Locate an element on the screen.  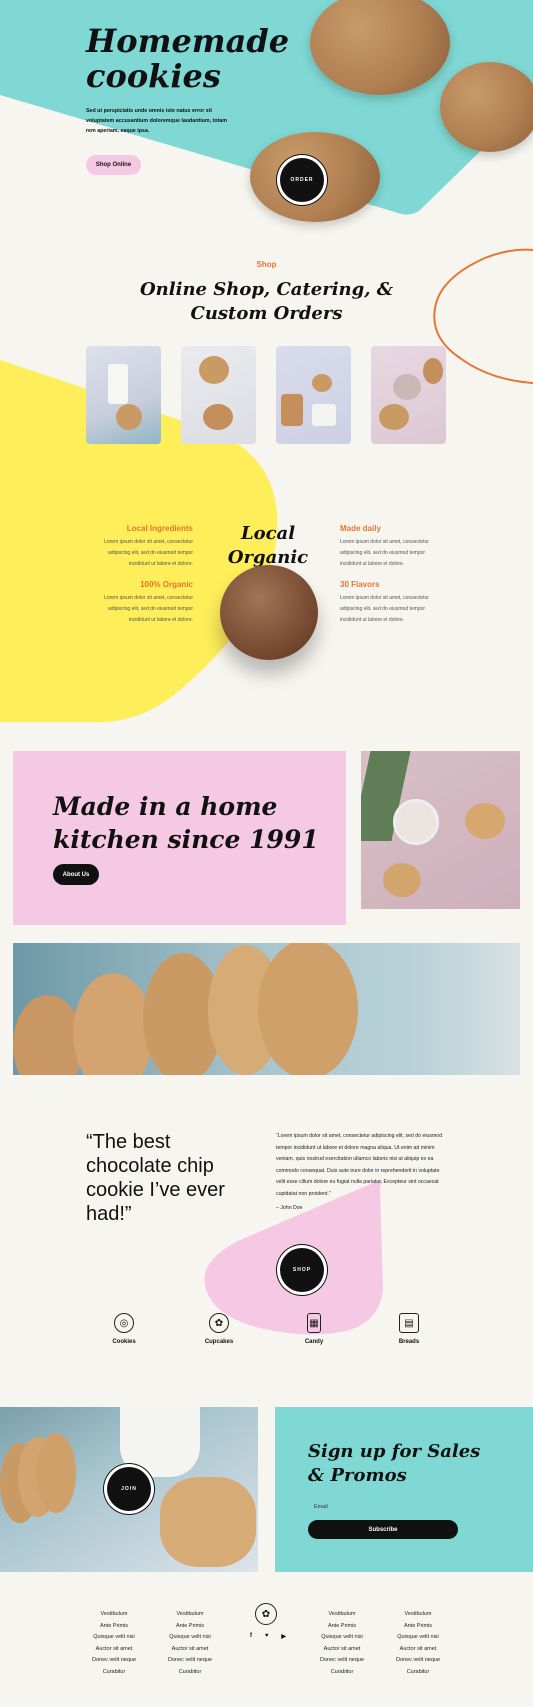
feature-title-organic: 100% Organic is located at coordinates (166, 584).